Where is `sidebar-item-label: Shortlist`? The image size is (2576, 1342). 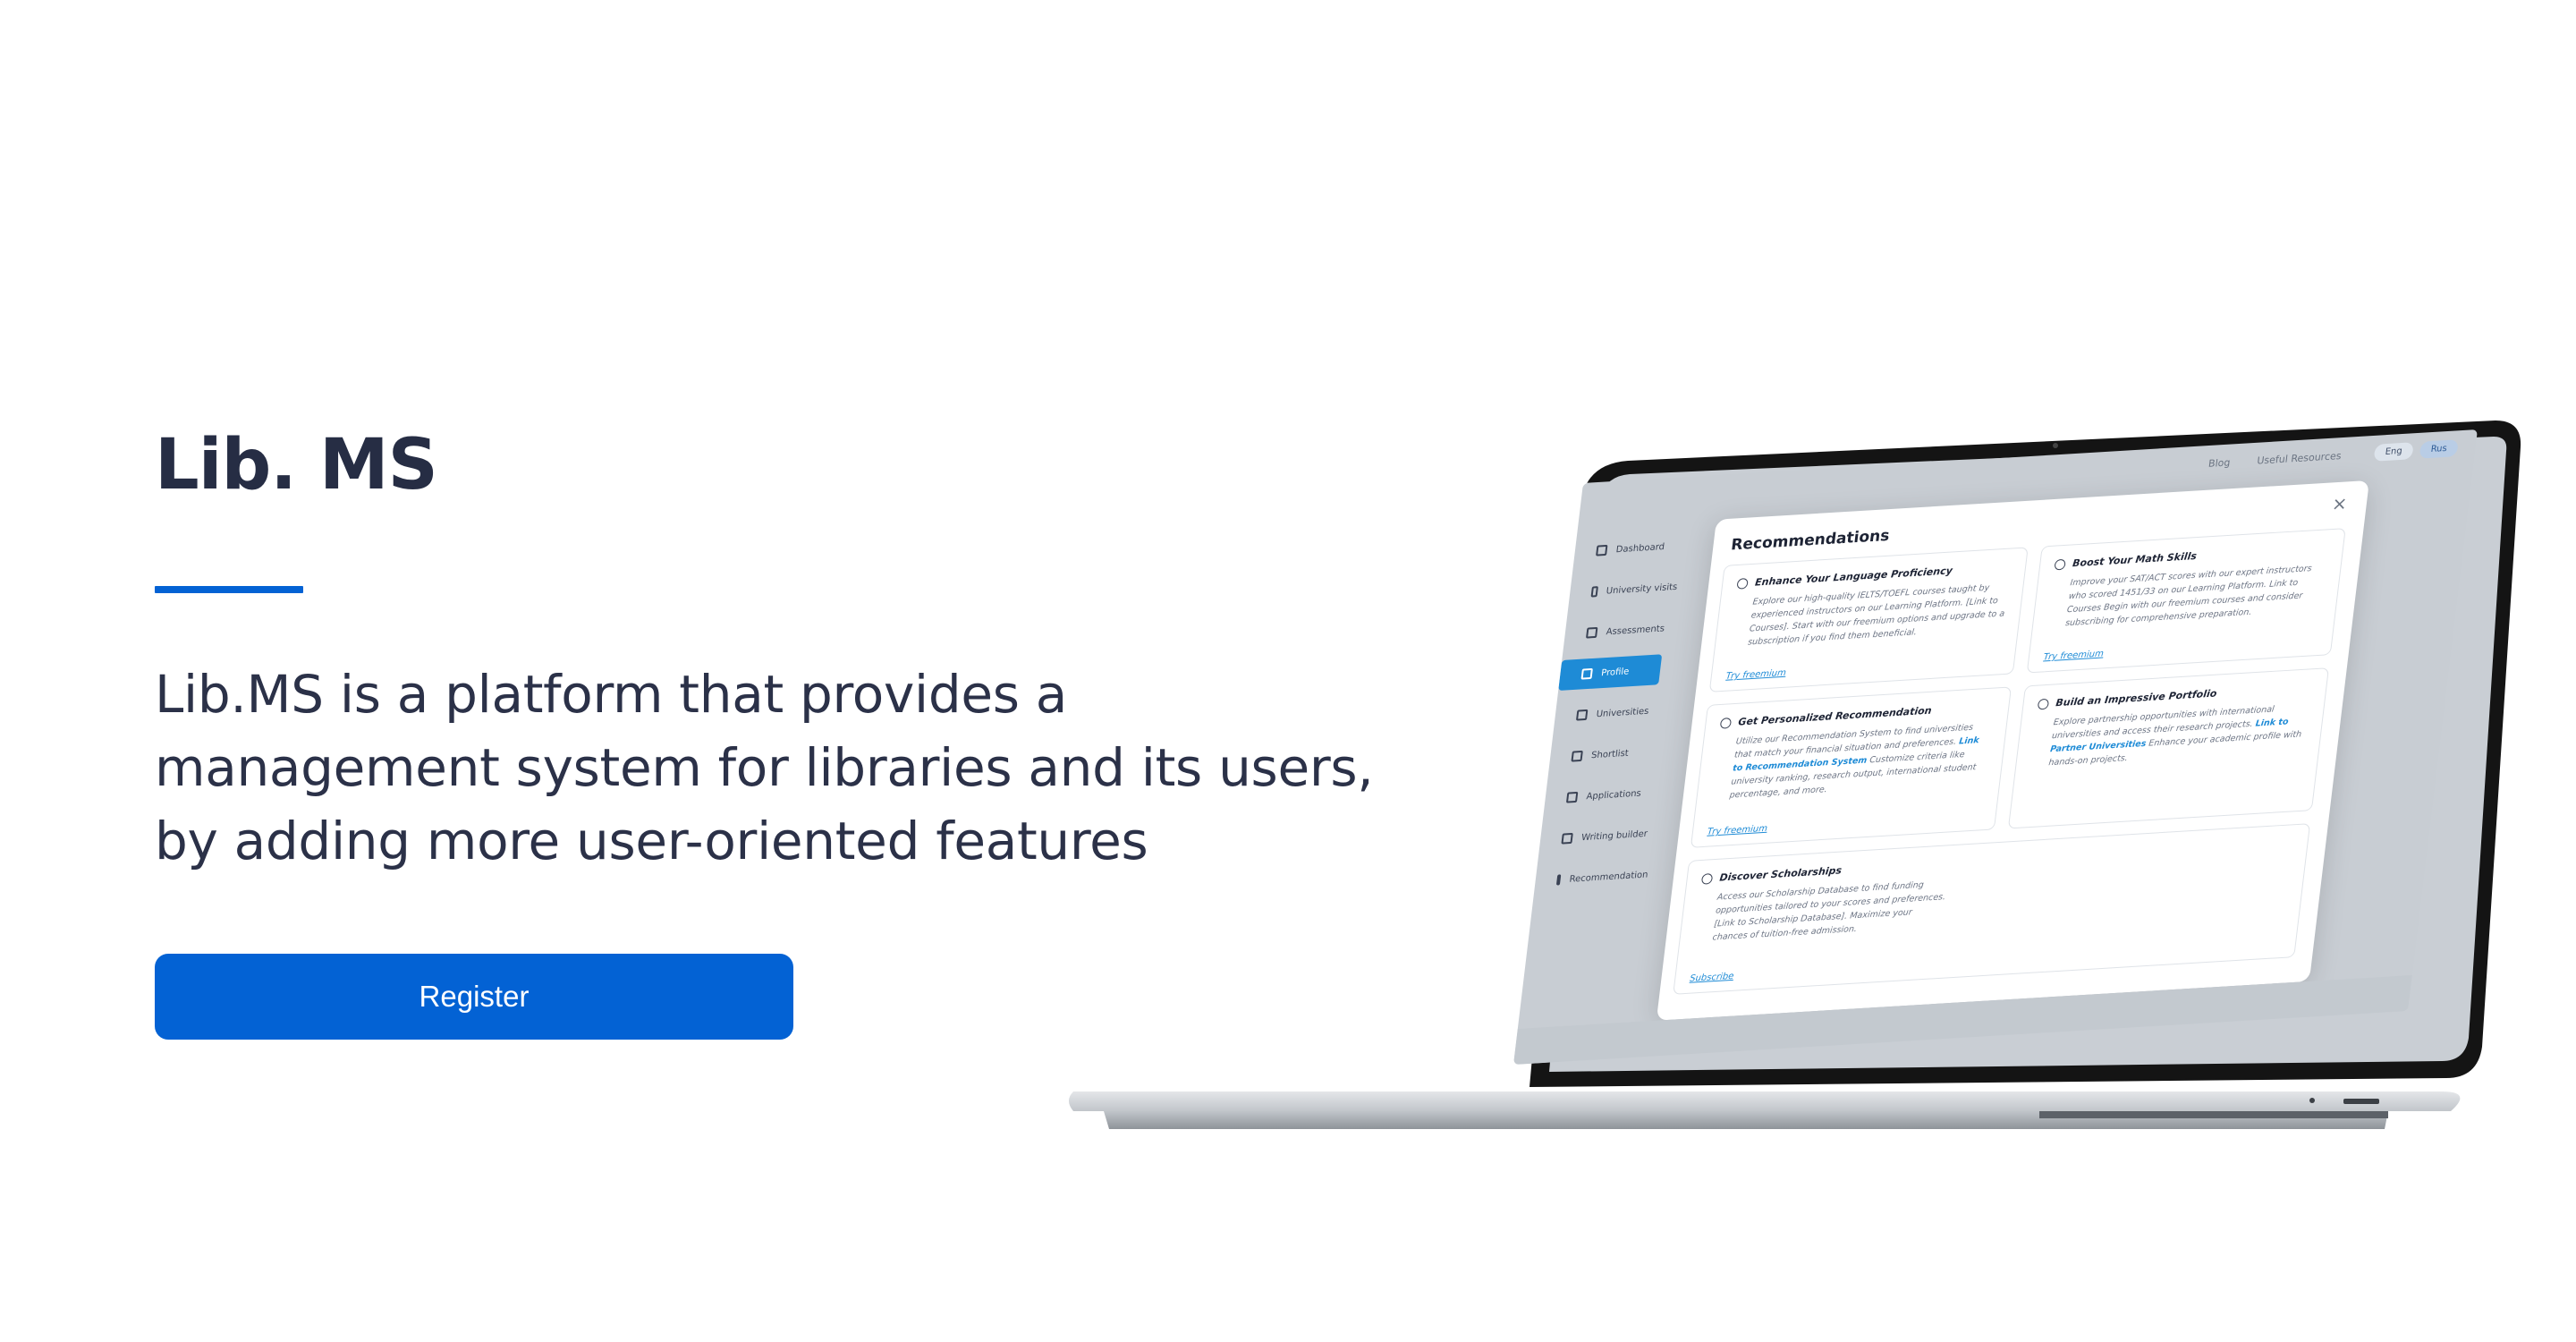 sidebar-item-label: Shortlist is located at coordinates (1610, 754).